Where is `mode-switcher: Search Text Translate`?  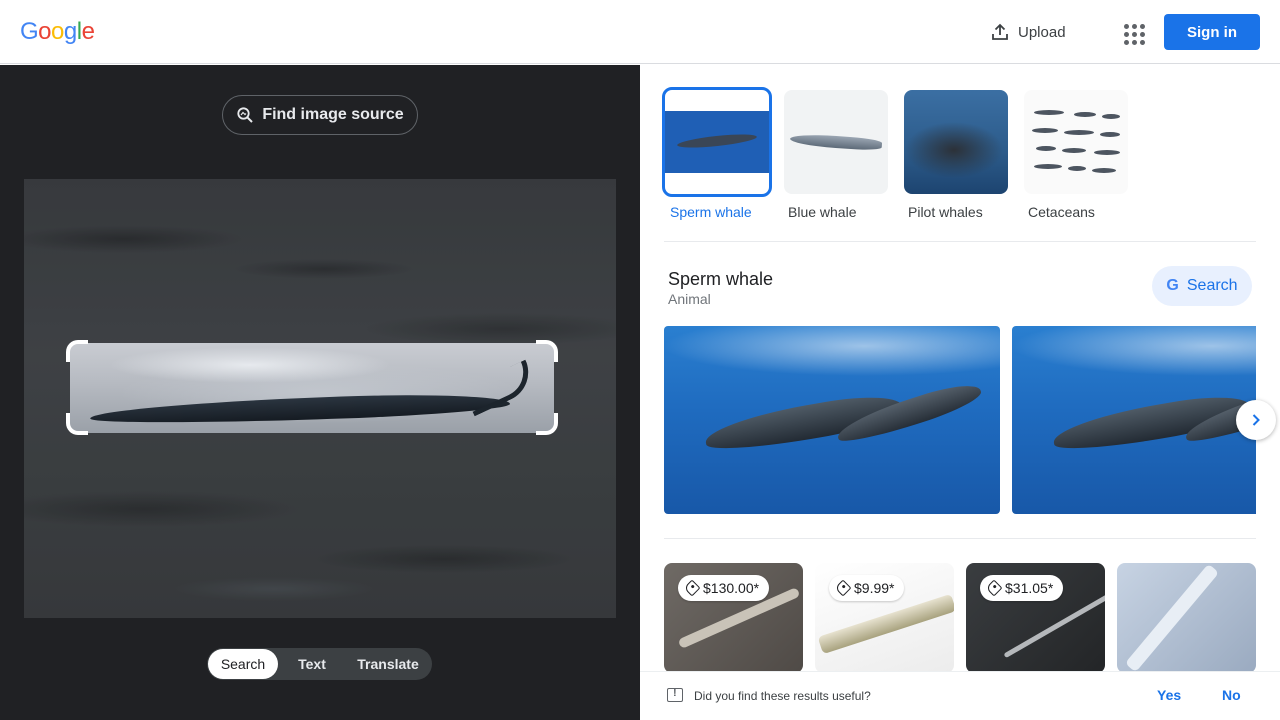
mode-switcher: Search Text Translate is located at coordinates (319, 664).